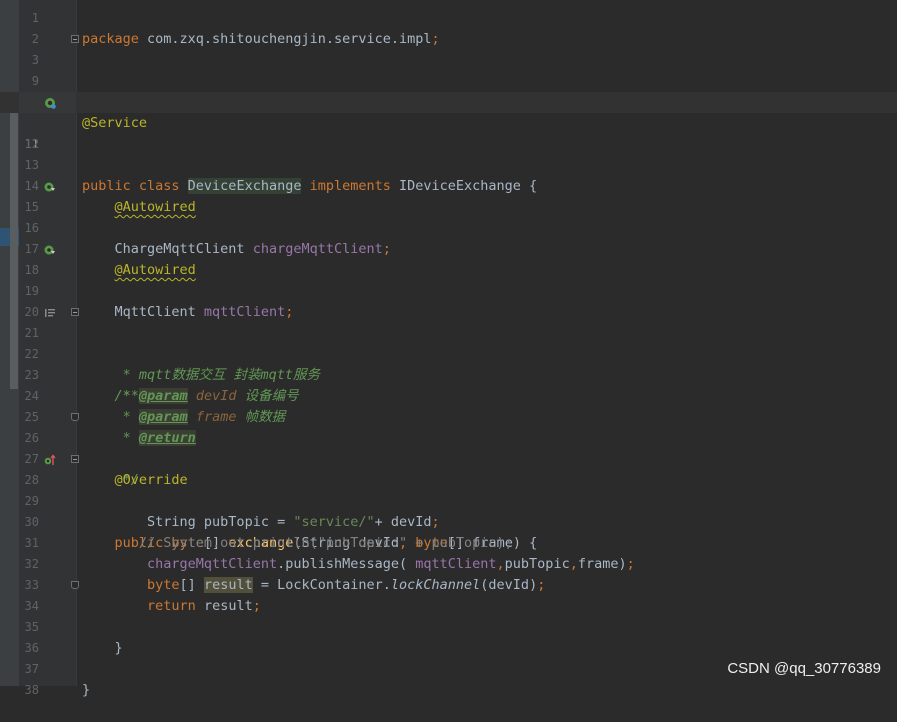  What do you see at coordinates (448, 636) in the screenshot?
I see `code-line: 36` at bounding box center [448, 636].